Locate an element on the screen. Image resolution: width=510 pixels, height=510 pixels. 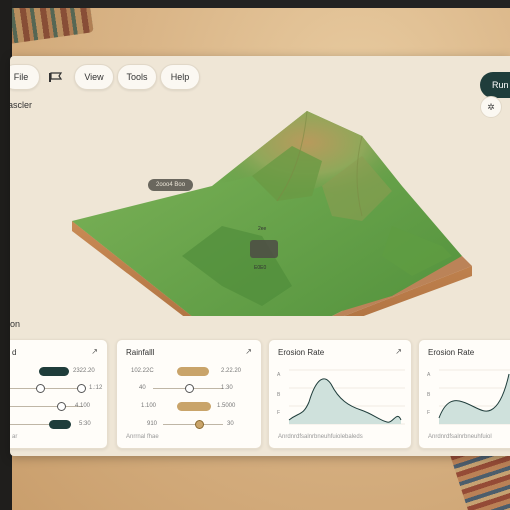
settings-icon: ✲ is located at coordinates (491, 107).